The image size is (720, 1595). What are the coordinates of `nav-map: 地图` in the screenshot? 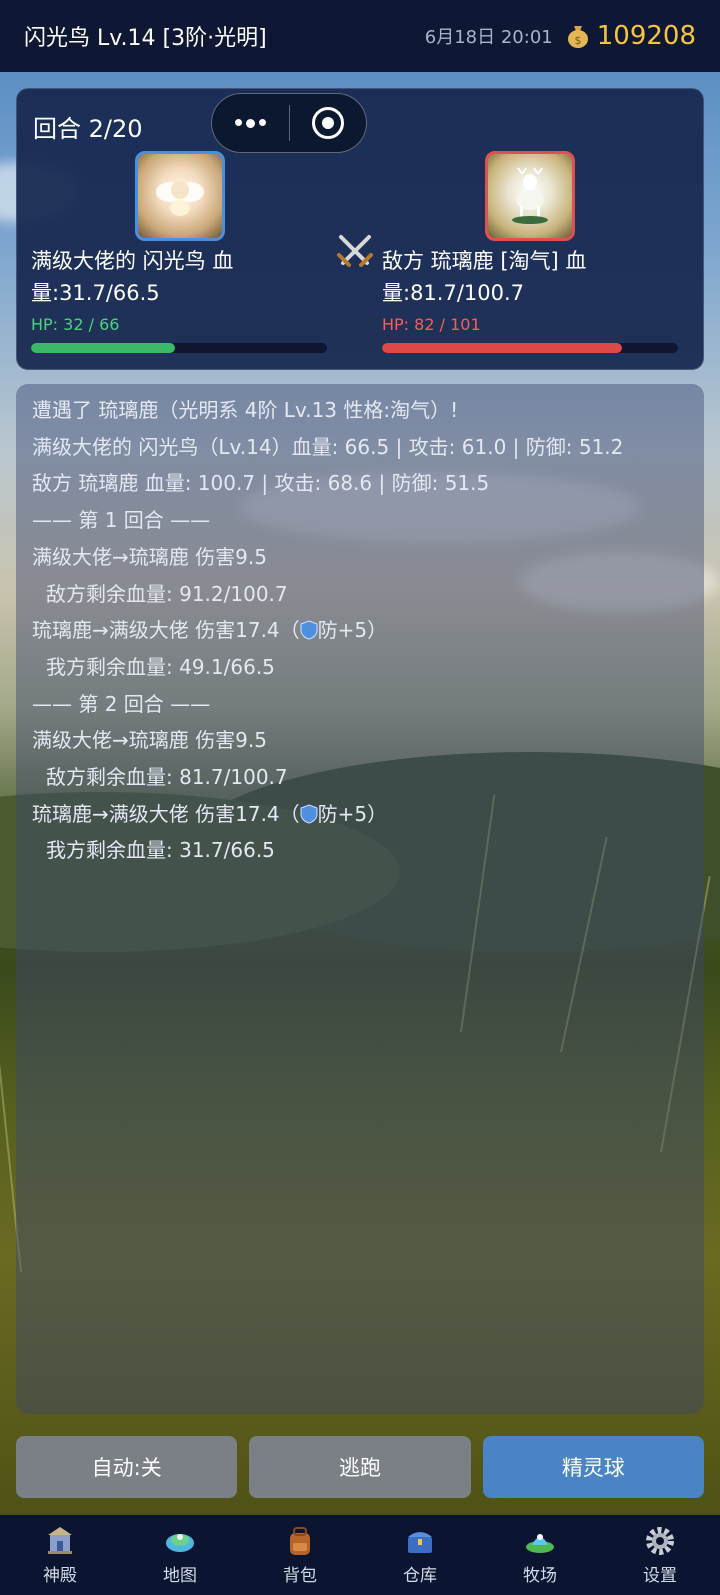 It's located at (180, 1555).